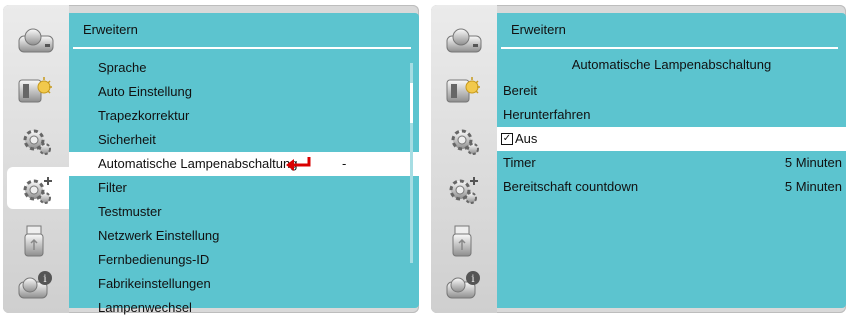 This screenshot has height=320, width=848. What do you see at coordinates (244, 92) in the screenshot?
I see `menu-item-auto-einstellung: Auto Einstellung` at bounding box center [244, 92].